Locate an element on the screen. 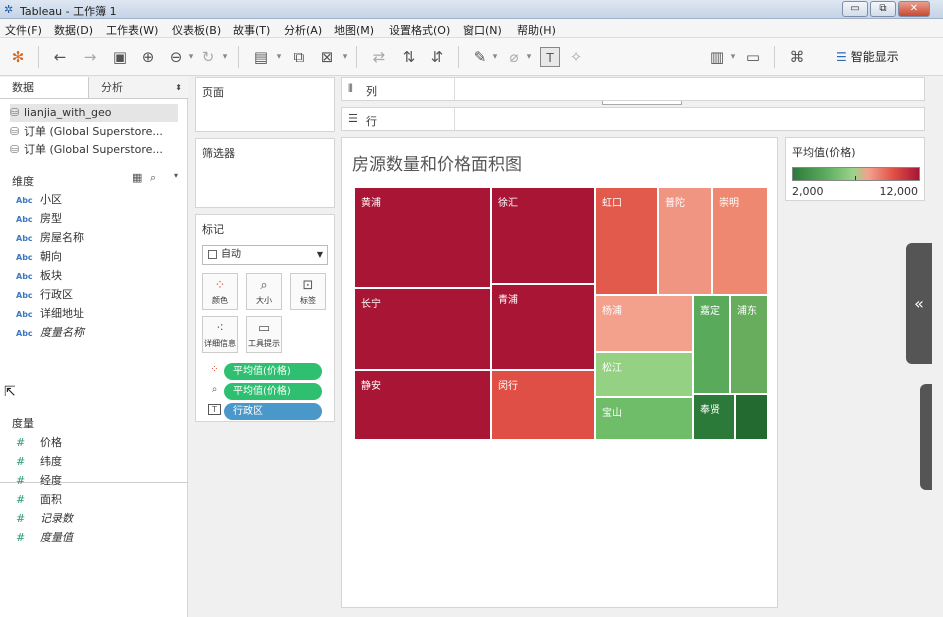 Image resolution: width=943 pixels, height=617 pixels. treemap-tile: 徐汇 is located at coordinates (543, 235).